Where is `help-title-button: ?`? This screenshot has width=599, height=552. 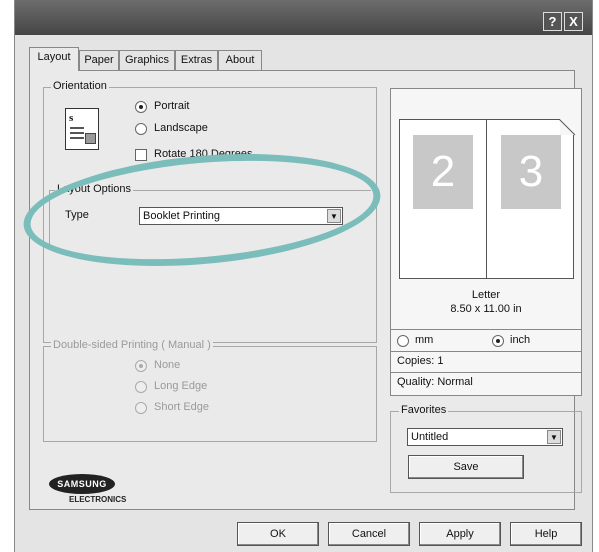 help-title-button: ? is located at coordinates (552, 21).